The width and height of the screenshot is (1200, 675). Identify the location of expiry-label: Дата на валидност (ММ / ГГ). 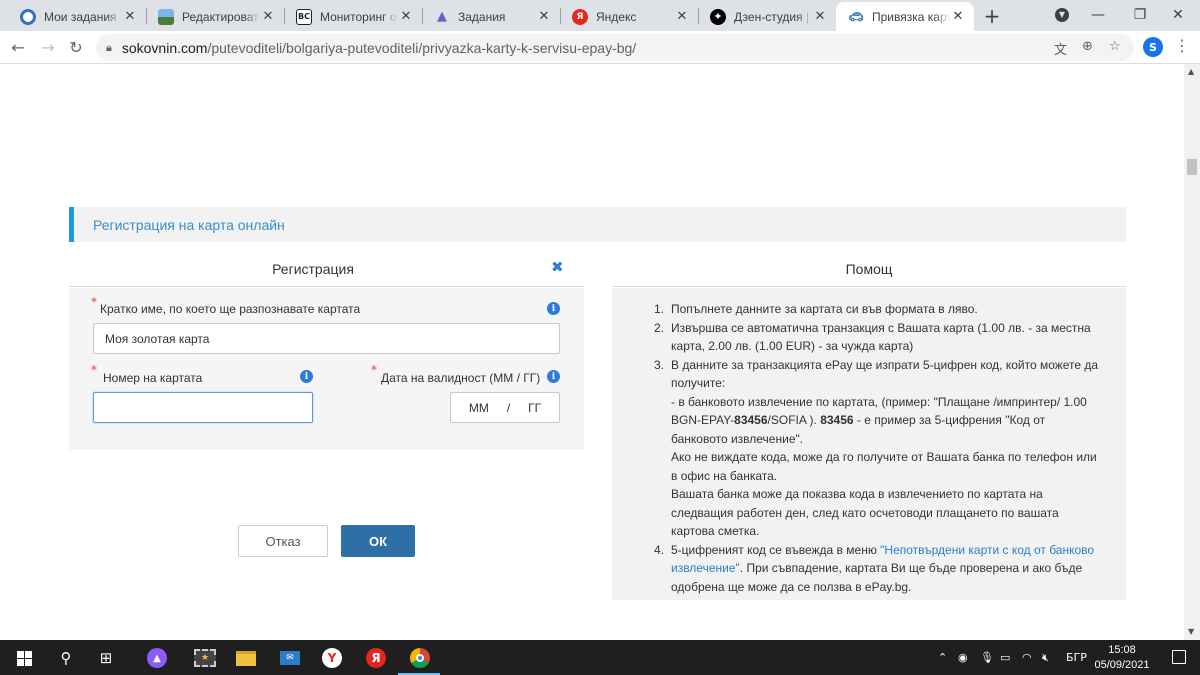
(461, 378).